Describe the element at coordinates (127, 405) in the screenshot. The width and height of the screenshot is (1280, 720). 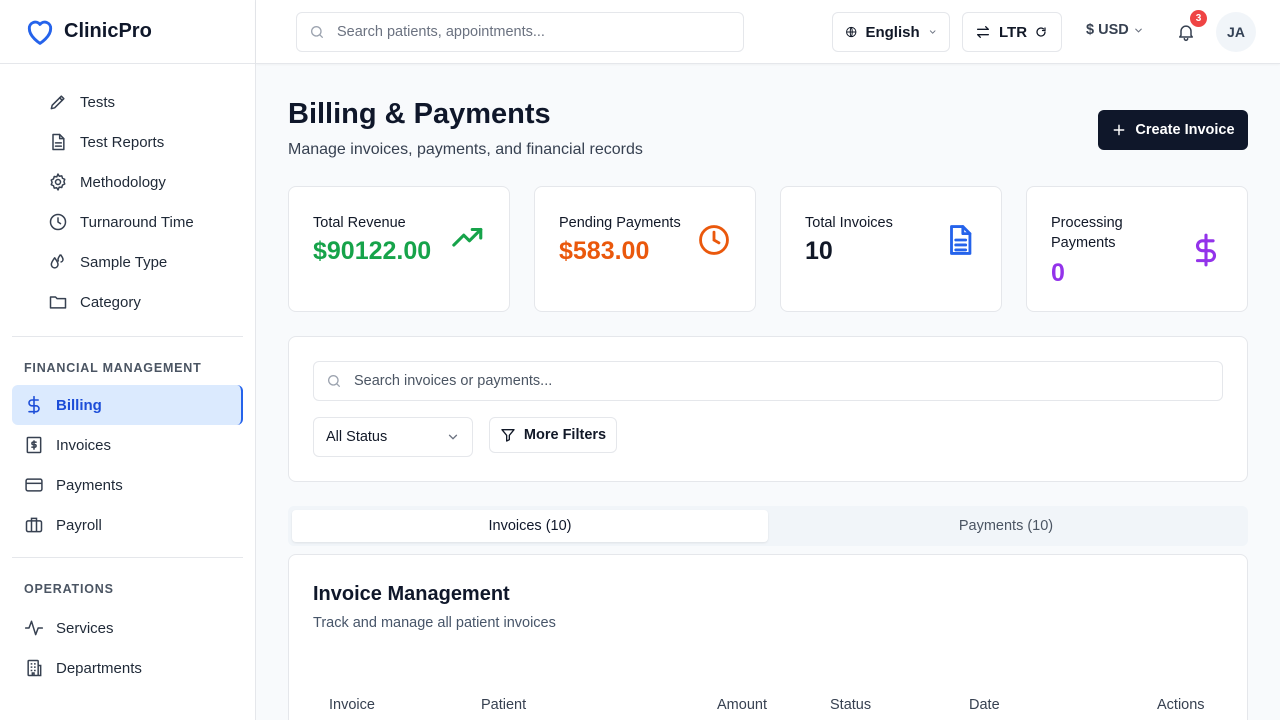
I see `sidebar-item-billing: Billing` at that location.